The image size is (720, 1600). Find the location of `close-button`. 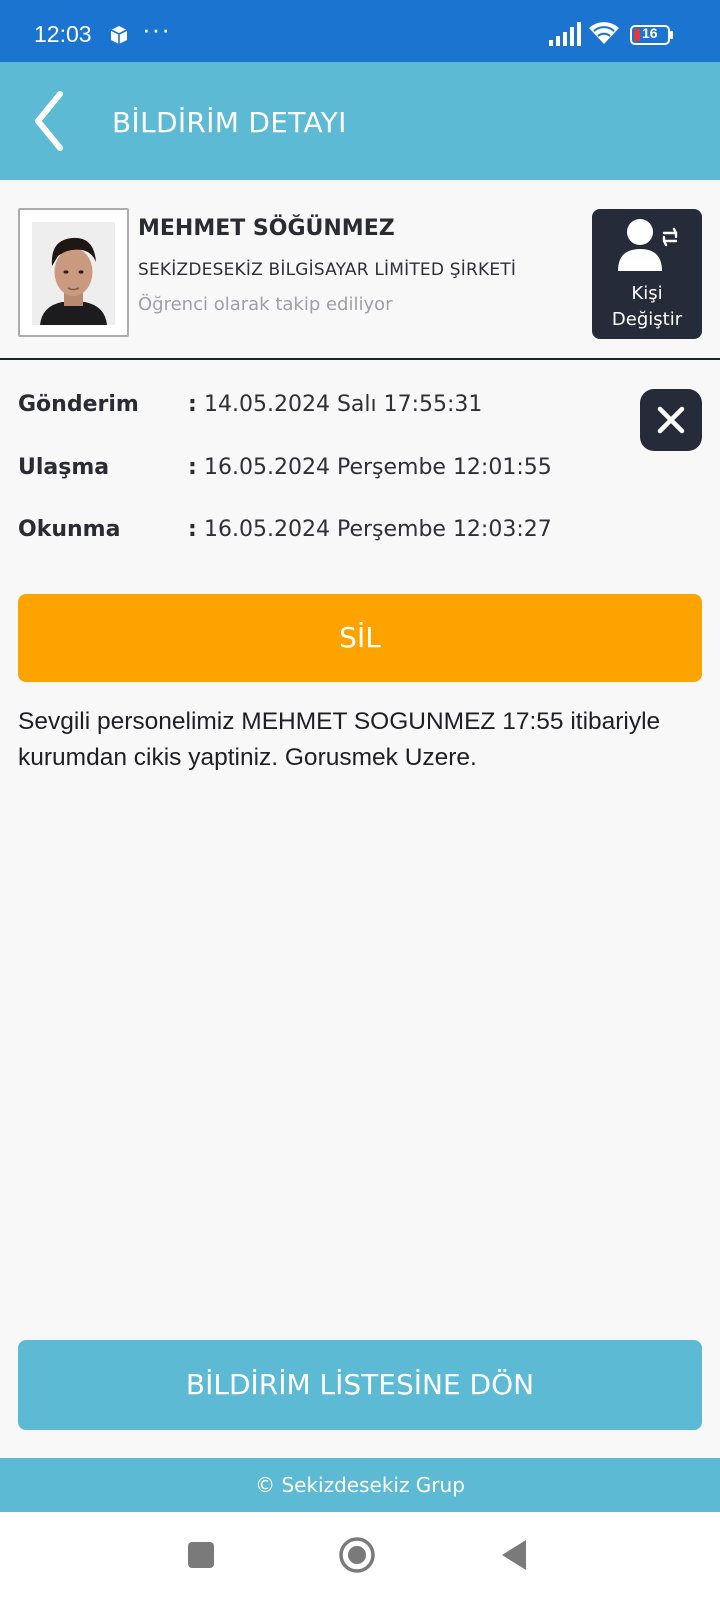

close-button is located at coordinates (671, 420).